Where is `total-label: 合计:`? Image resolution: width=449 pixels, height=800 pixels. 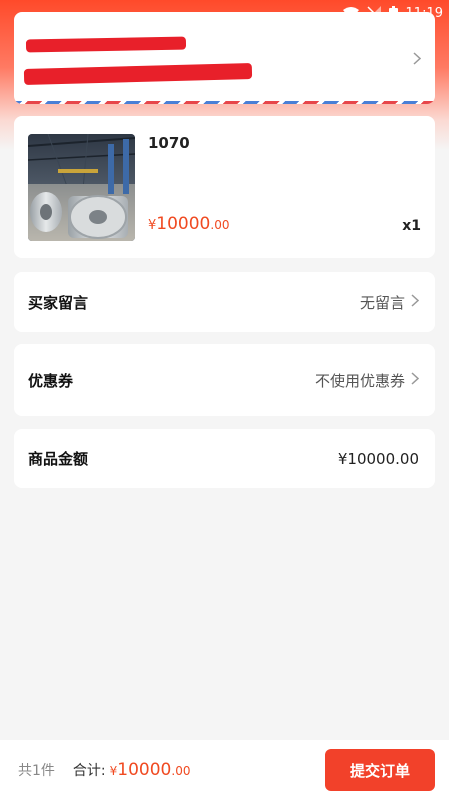 total-label: 合计: is located at coordinates (89, 771).